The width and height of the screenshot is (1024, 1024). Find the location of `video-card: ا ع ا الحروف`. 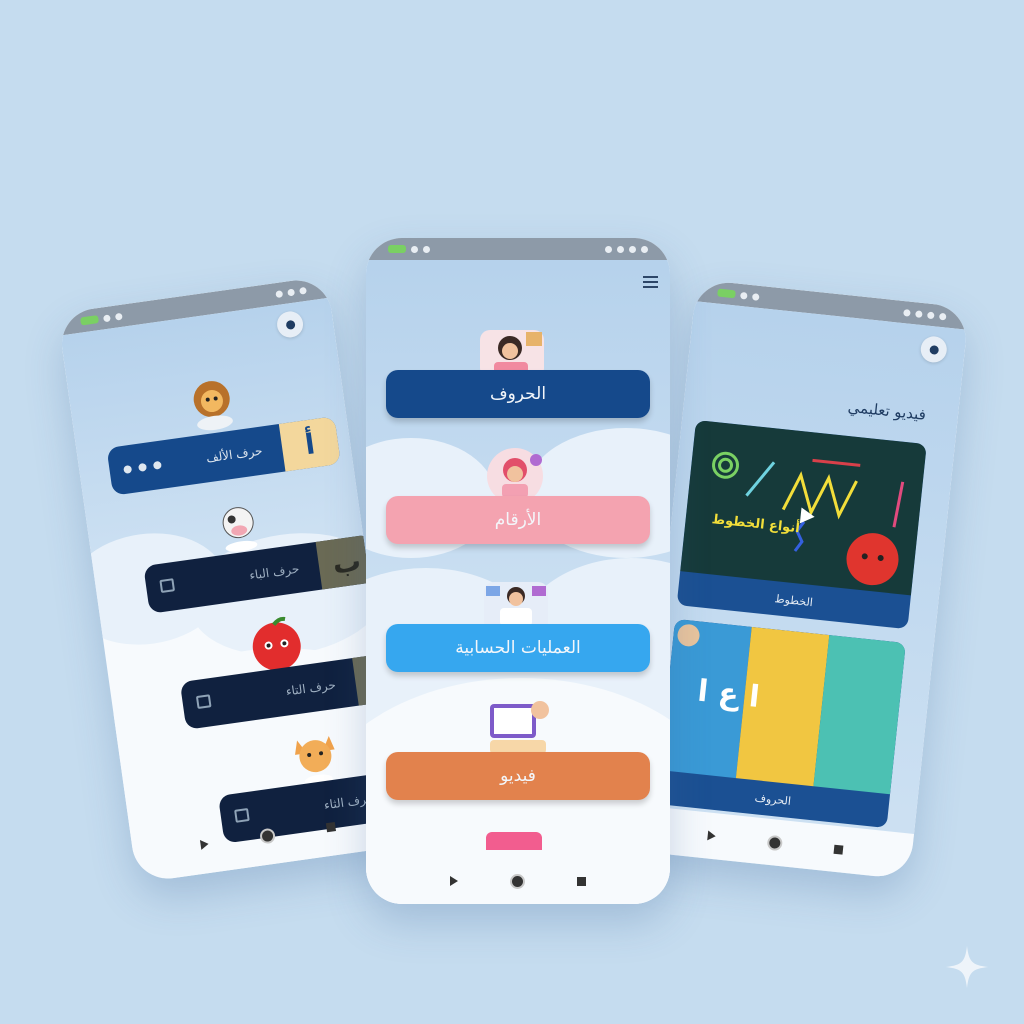

video-card: ا ع ا الحروف is located at coordinates (780, 723).